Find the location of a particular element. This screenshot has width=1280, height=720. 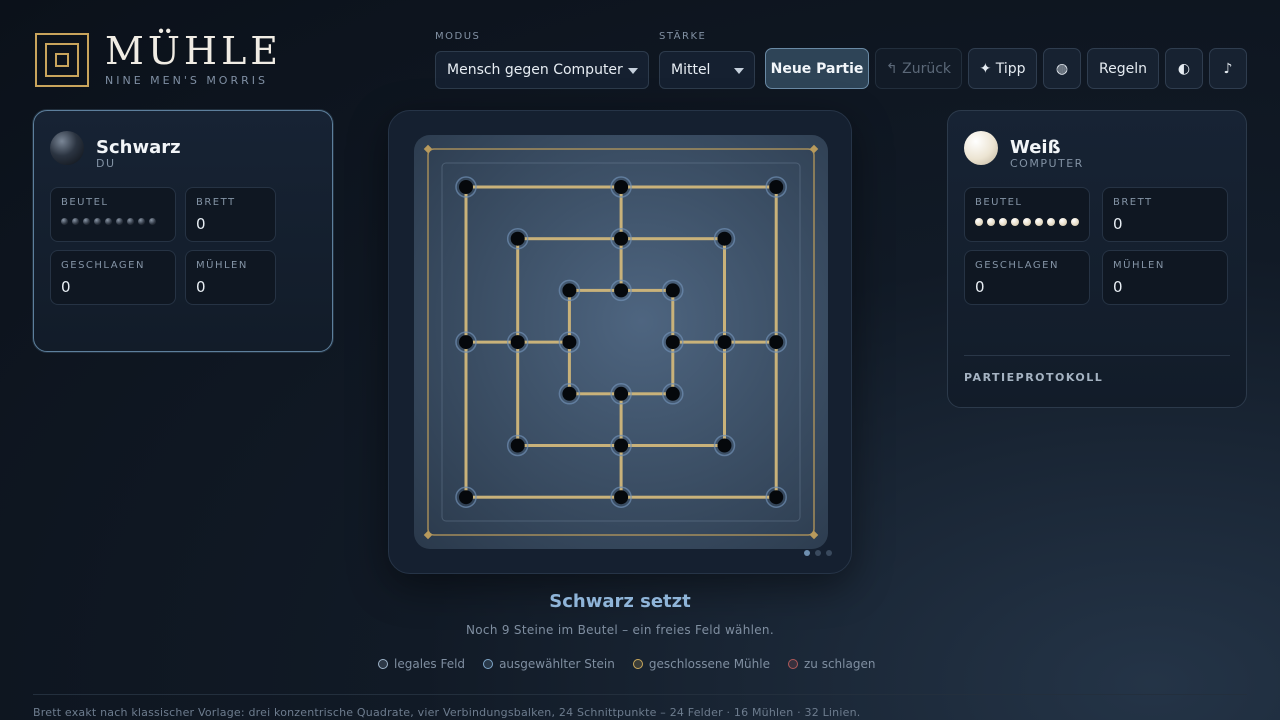

game-log-heading: PARTIEPROTOKOLL is located at coordinates (1033, 377).